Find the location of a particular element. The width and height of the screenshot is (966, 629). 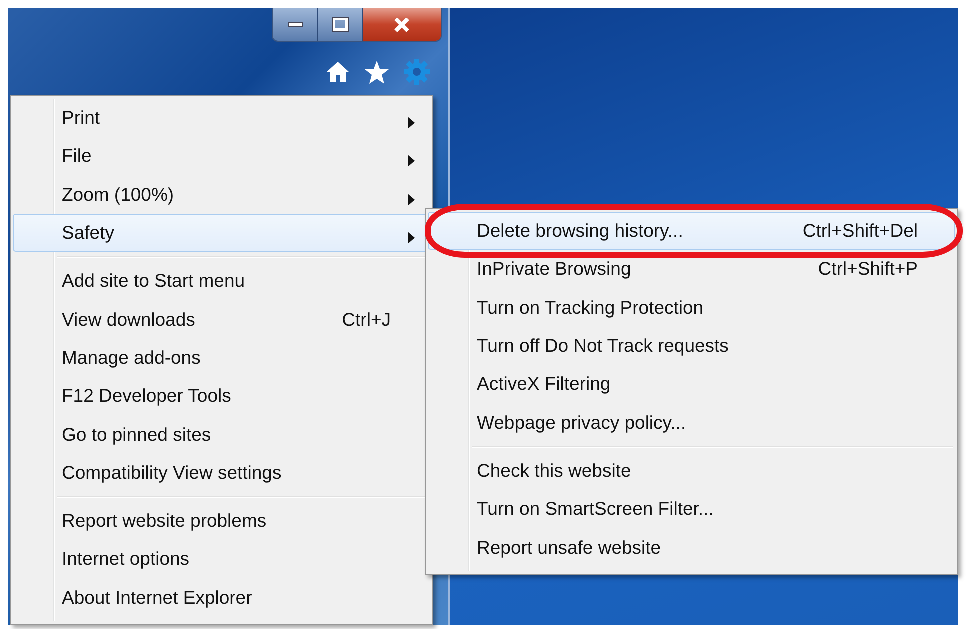

menu-item-label: Print is located at coordinates (81, 118).